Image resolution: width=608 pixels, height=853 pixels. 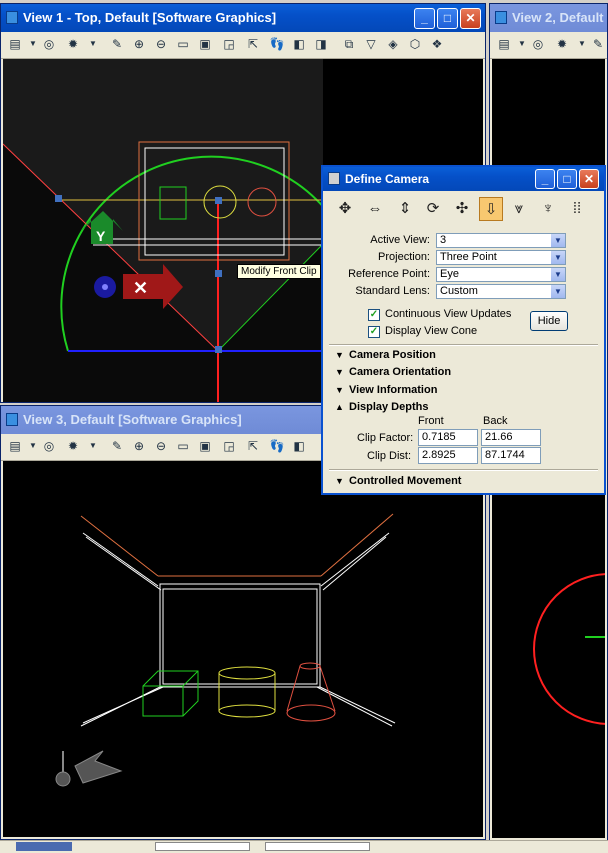 What do you see at coordinates (437, 44) in the screenshot?
I see `render-icon: ❖` at bounding box center [437, 44].